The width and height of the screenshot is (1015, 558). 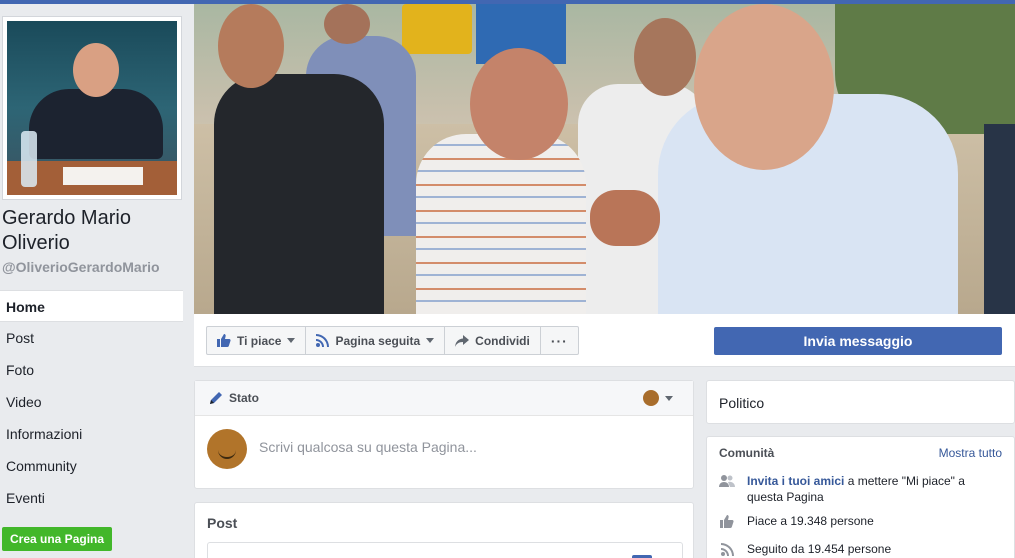 What do you see at coordinates (91, 434) in the screenshot?
I see `nav-item-informazioni: Informazioni` at bounding box center [91, 434].